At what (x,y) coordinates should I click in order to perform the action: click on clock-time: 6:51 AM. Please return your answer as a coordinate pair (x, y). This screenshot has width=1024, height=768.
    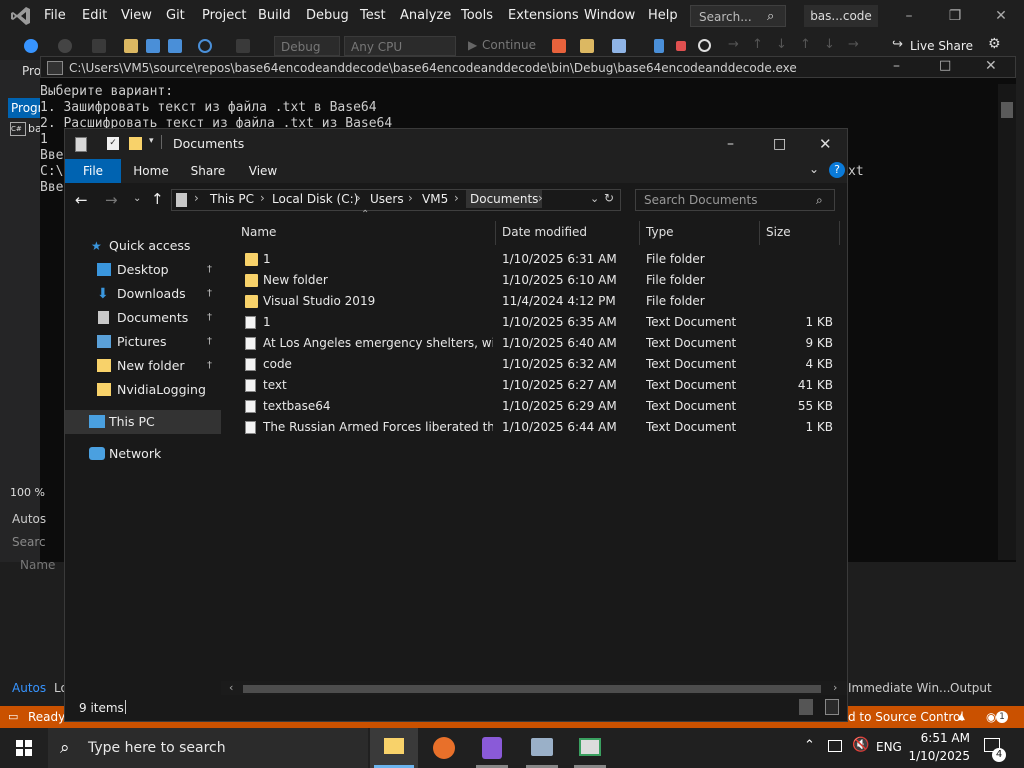
    Looking at the image, I should click on (942, 738).